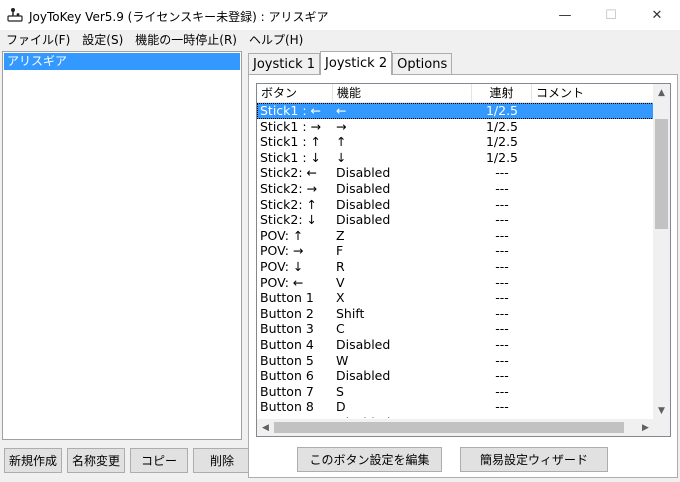 The width and height of the screenshot is (680, 482). I want to click on profile-buttons: 新規作成 名称変更 コピー 削除, so click(127, 461).